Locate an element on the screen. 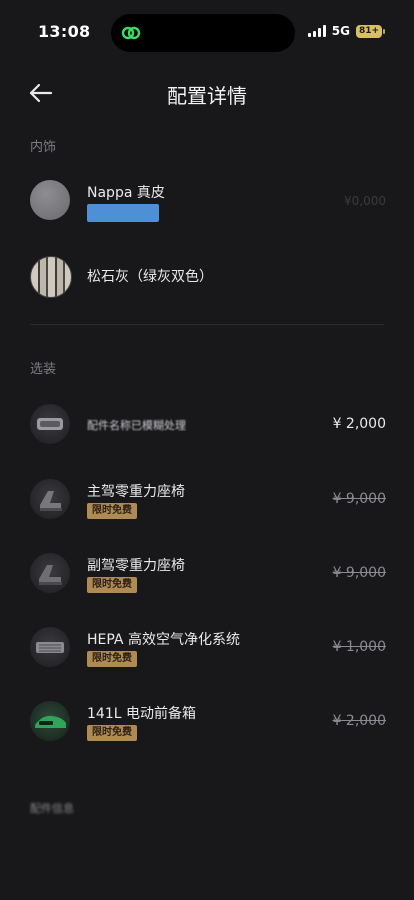  color-swatch is located at coordinates (51, 277).